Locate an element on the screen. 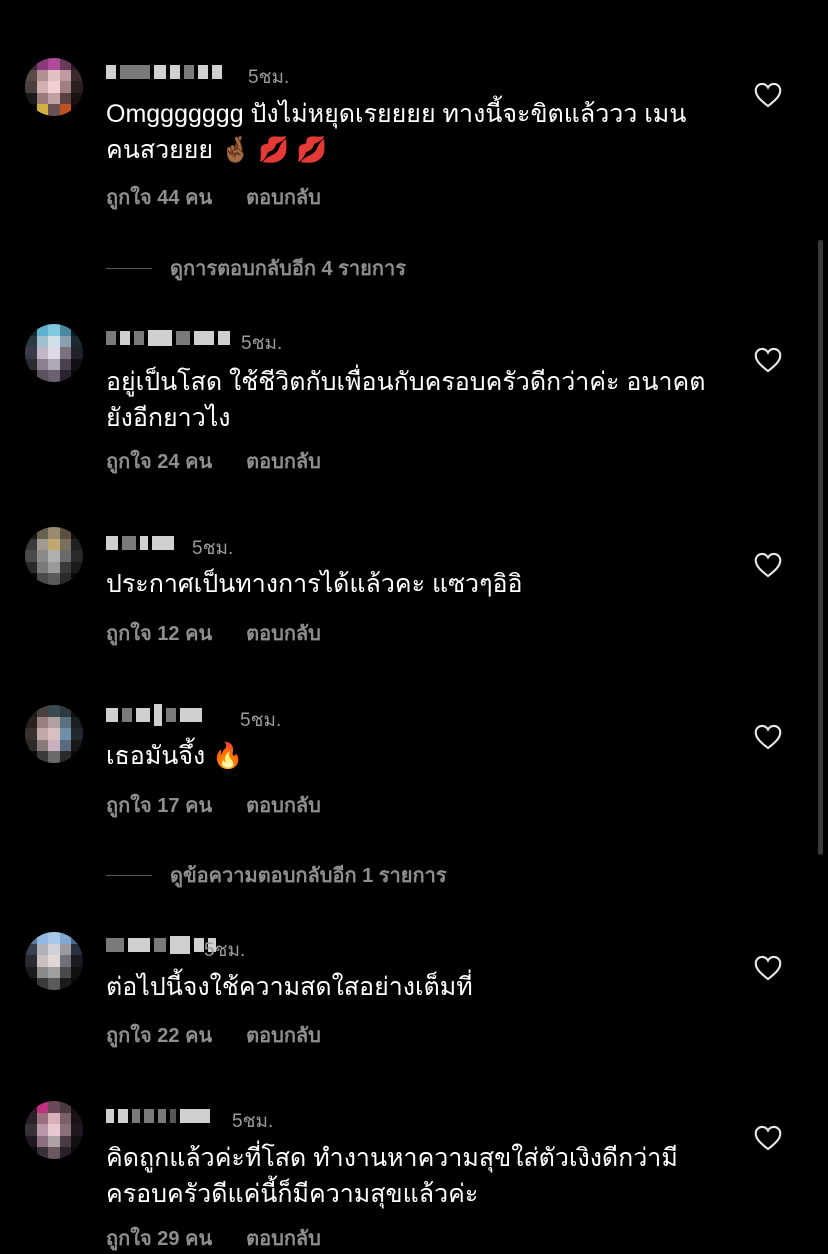  comment-meta: ถูกใจ 17 คน ตอบกลับ is located at coordinates (213, 805).